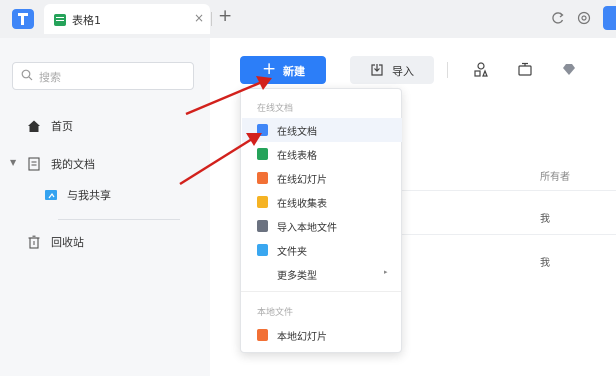 This screenshot has height=376, width=616. Describe the element at coordinates (262, 226) in the screenshot. I see `upload-icon` at that location.